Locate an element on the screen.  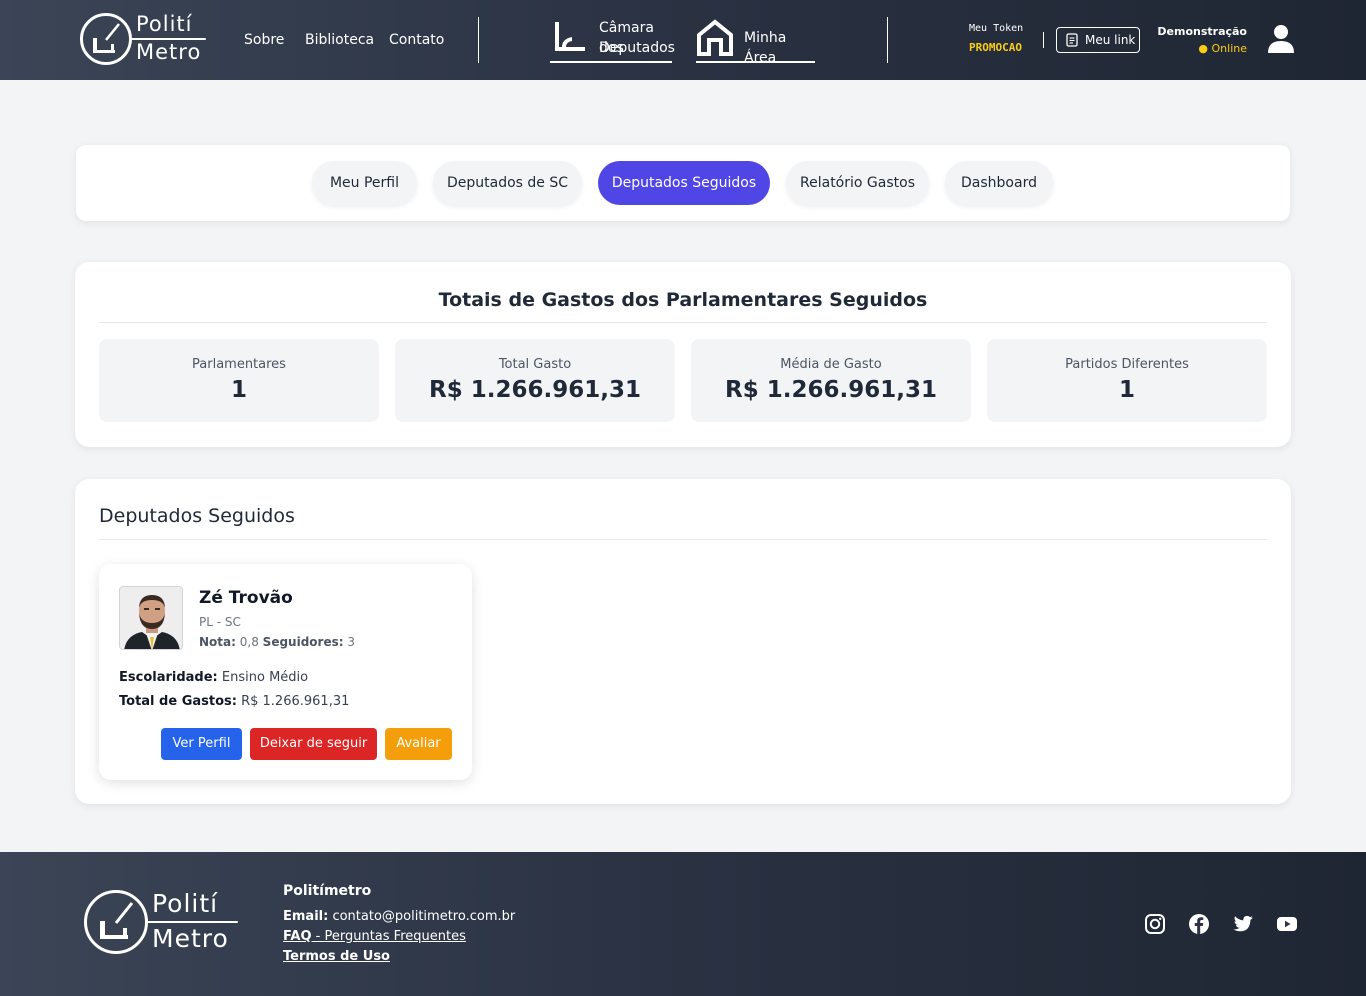
footer-email: Email: contato@politimetro.com.br is located at coordinates (399, 916).